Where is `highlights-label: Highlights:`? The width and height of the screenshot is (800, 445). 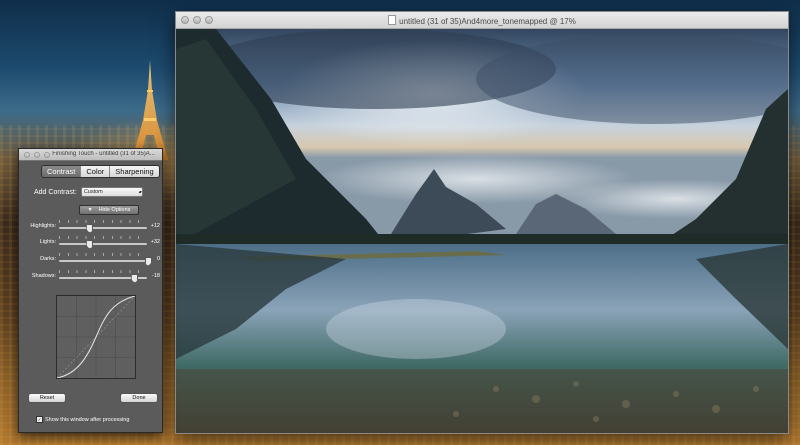
highlights-label: Highlights: is located at coordinates (43, 226).